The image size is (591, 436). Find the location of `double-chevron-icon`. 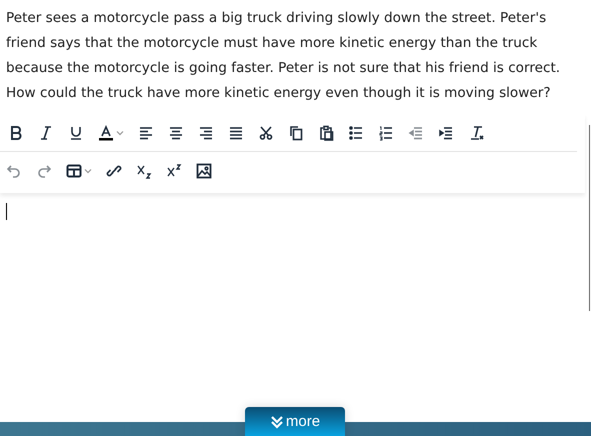

double-chevron-icon is located at coordinates (277, 421).